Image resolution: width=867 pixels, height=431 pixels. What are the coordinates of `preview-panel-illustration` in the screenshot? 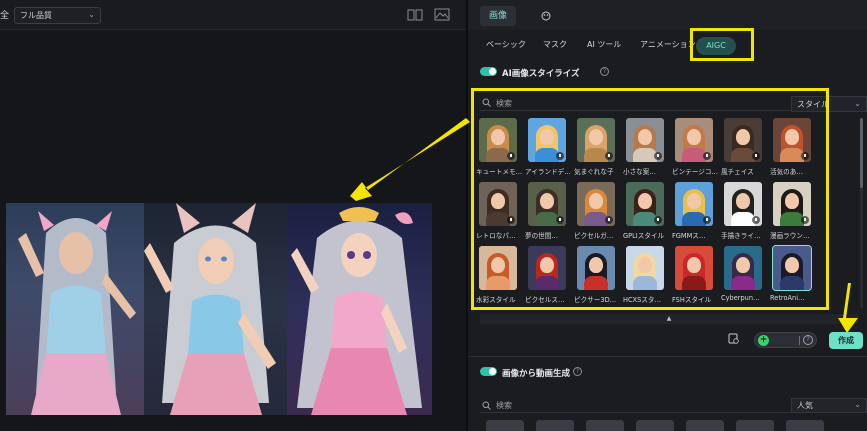 It's located at (215, 309).